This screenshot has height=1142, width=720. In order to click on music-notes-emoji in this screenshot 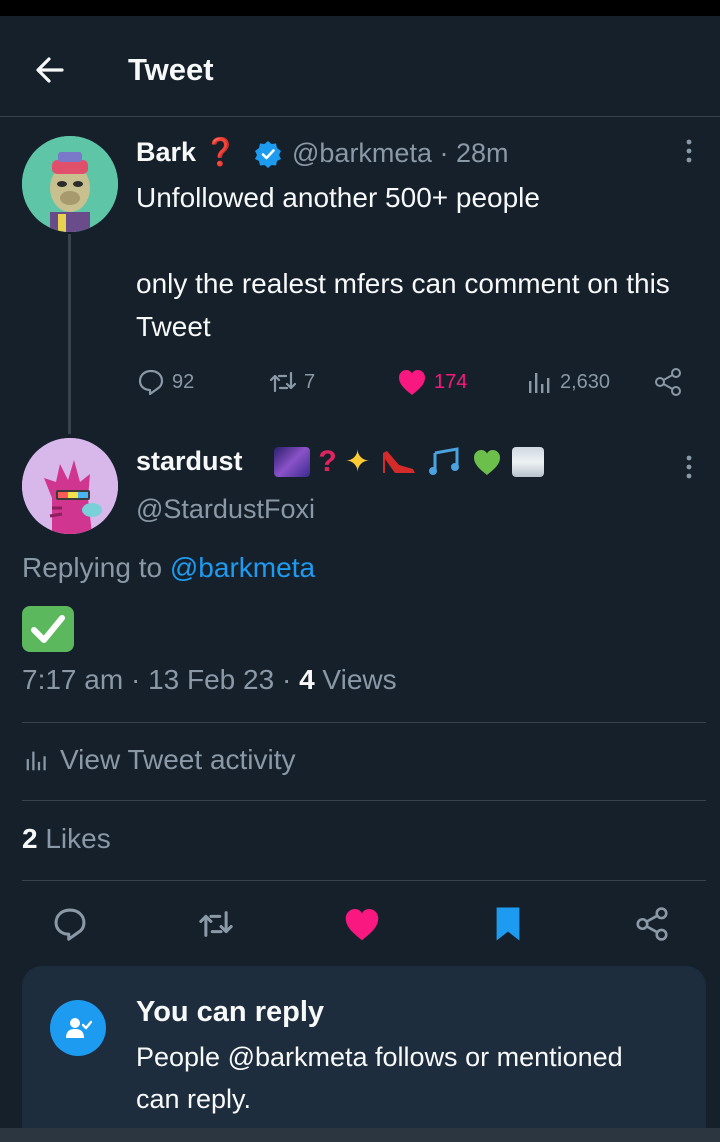, I will do `click(443, 461)`.